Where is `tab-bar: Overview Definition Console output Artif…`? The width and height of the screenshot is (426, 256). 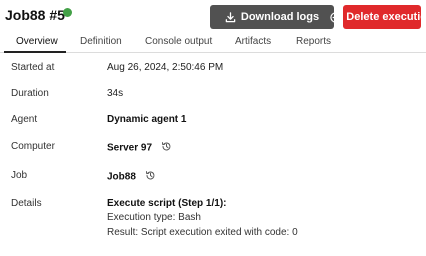
tab-bar: Overview Definition Console output Artif… is located at coordinates (213, 42).